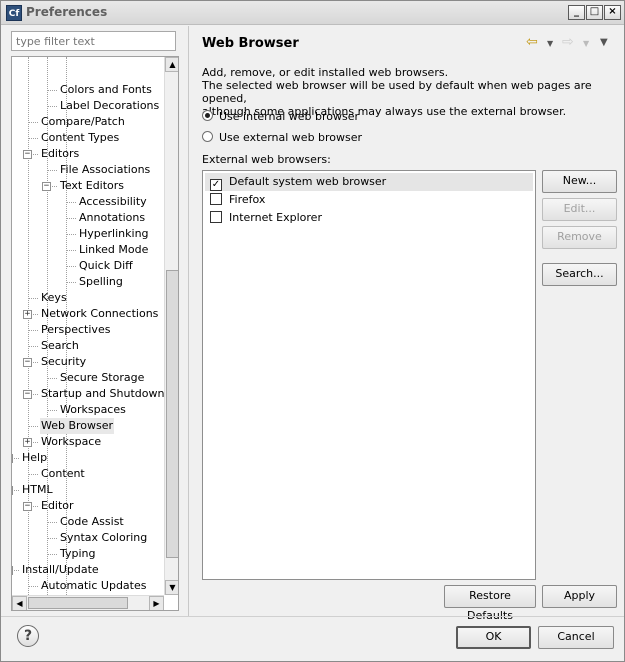 The image size is (625, 662). What do you see at coordinates (88, 90) in the screenshot?
I see `tree-item: Colors and Fonts` at bounding box center [88, 90].